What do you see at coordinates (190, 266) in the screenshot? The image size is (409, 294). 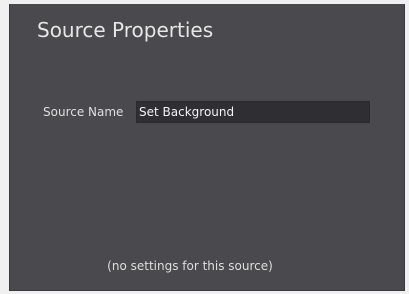 I see `no-settings-message: (no settings for this source)` at bounding box center [190, 266].